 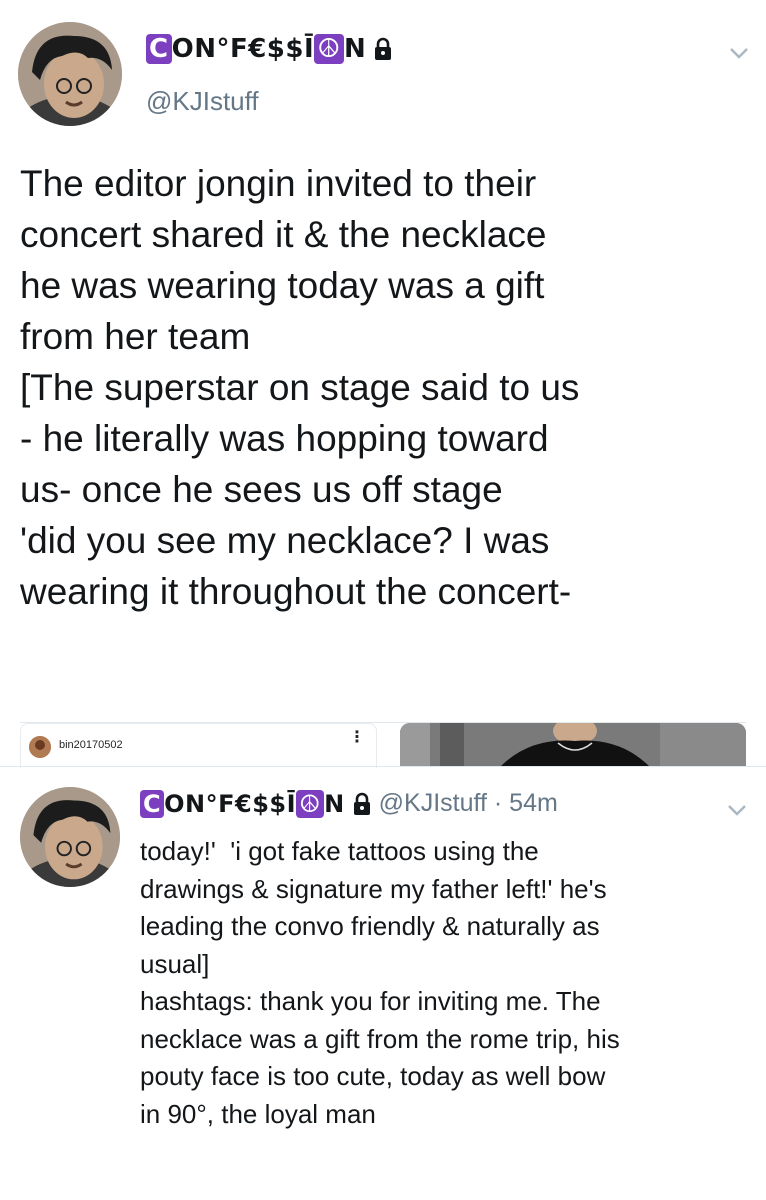 What do you see at coordinates (40, 747) in the screenshot?
I see `embed-avatar` at bounding box center [40, 747].